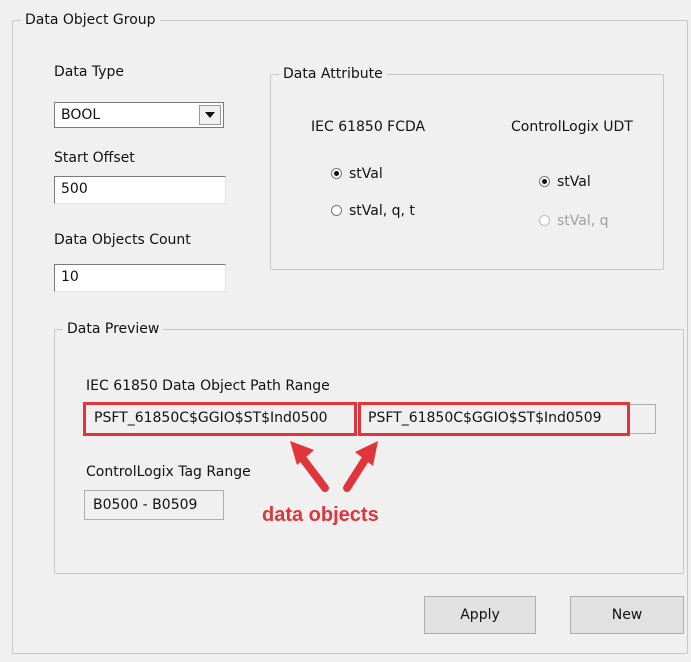  I want to click on controllogix-tag-range-field: B0500 - B0509, so click(154, 505).